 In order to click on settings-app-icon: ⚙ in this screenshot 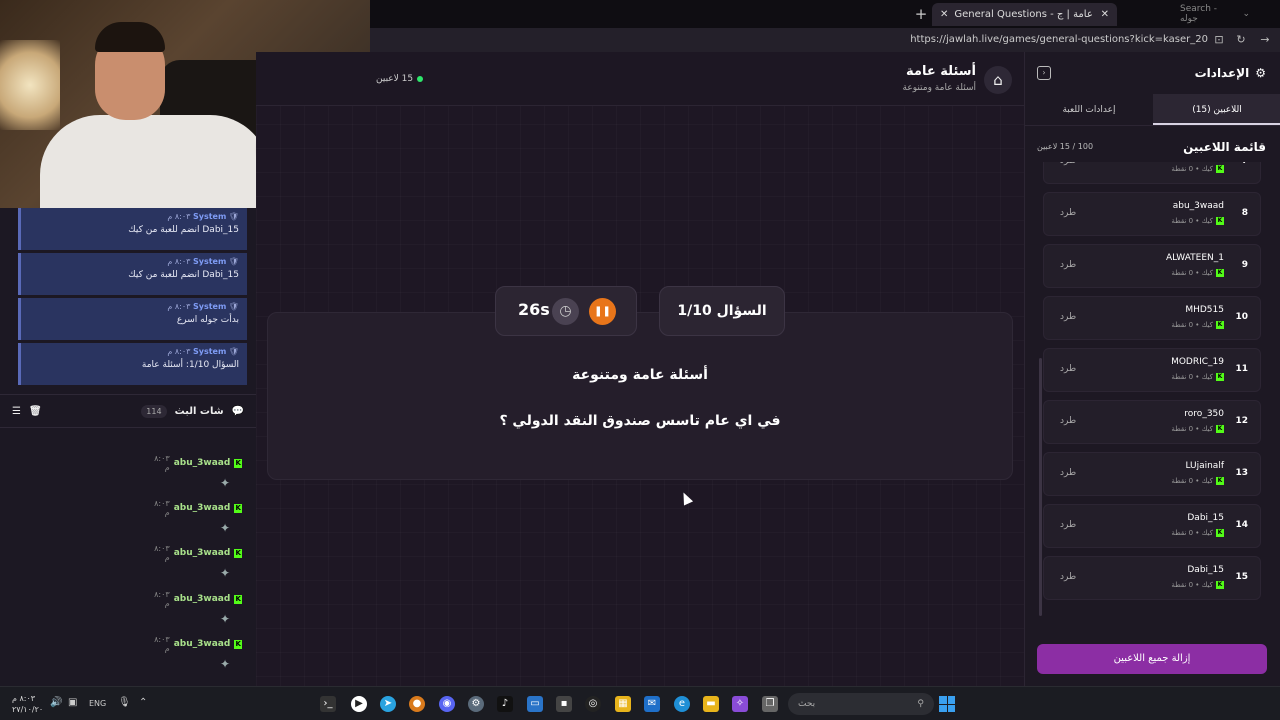, I will do `click(476, 704)`.